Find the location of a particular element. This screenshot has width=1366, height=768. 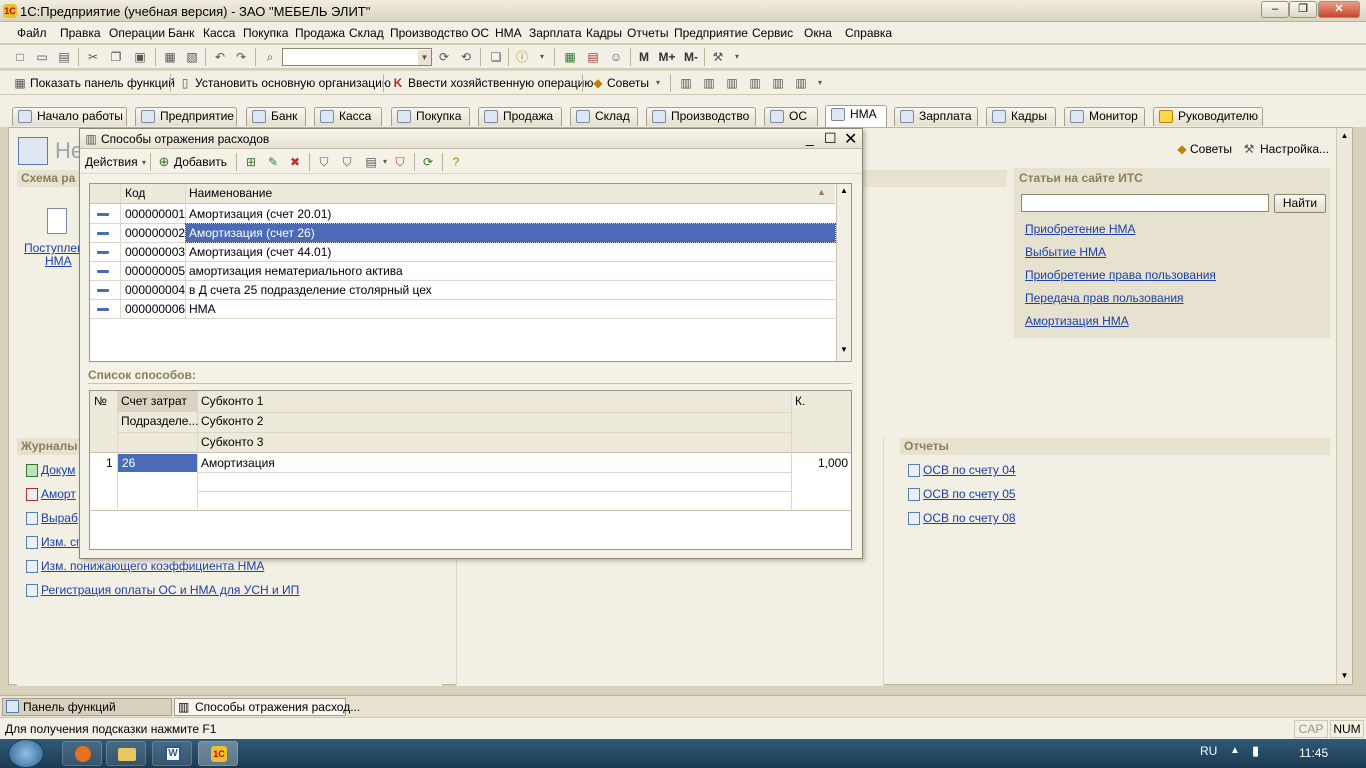

redo-icon: ↷ is located at coordinates (241, 57).